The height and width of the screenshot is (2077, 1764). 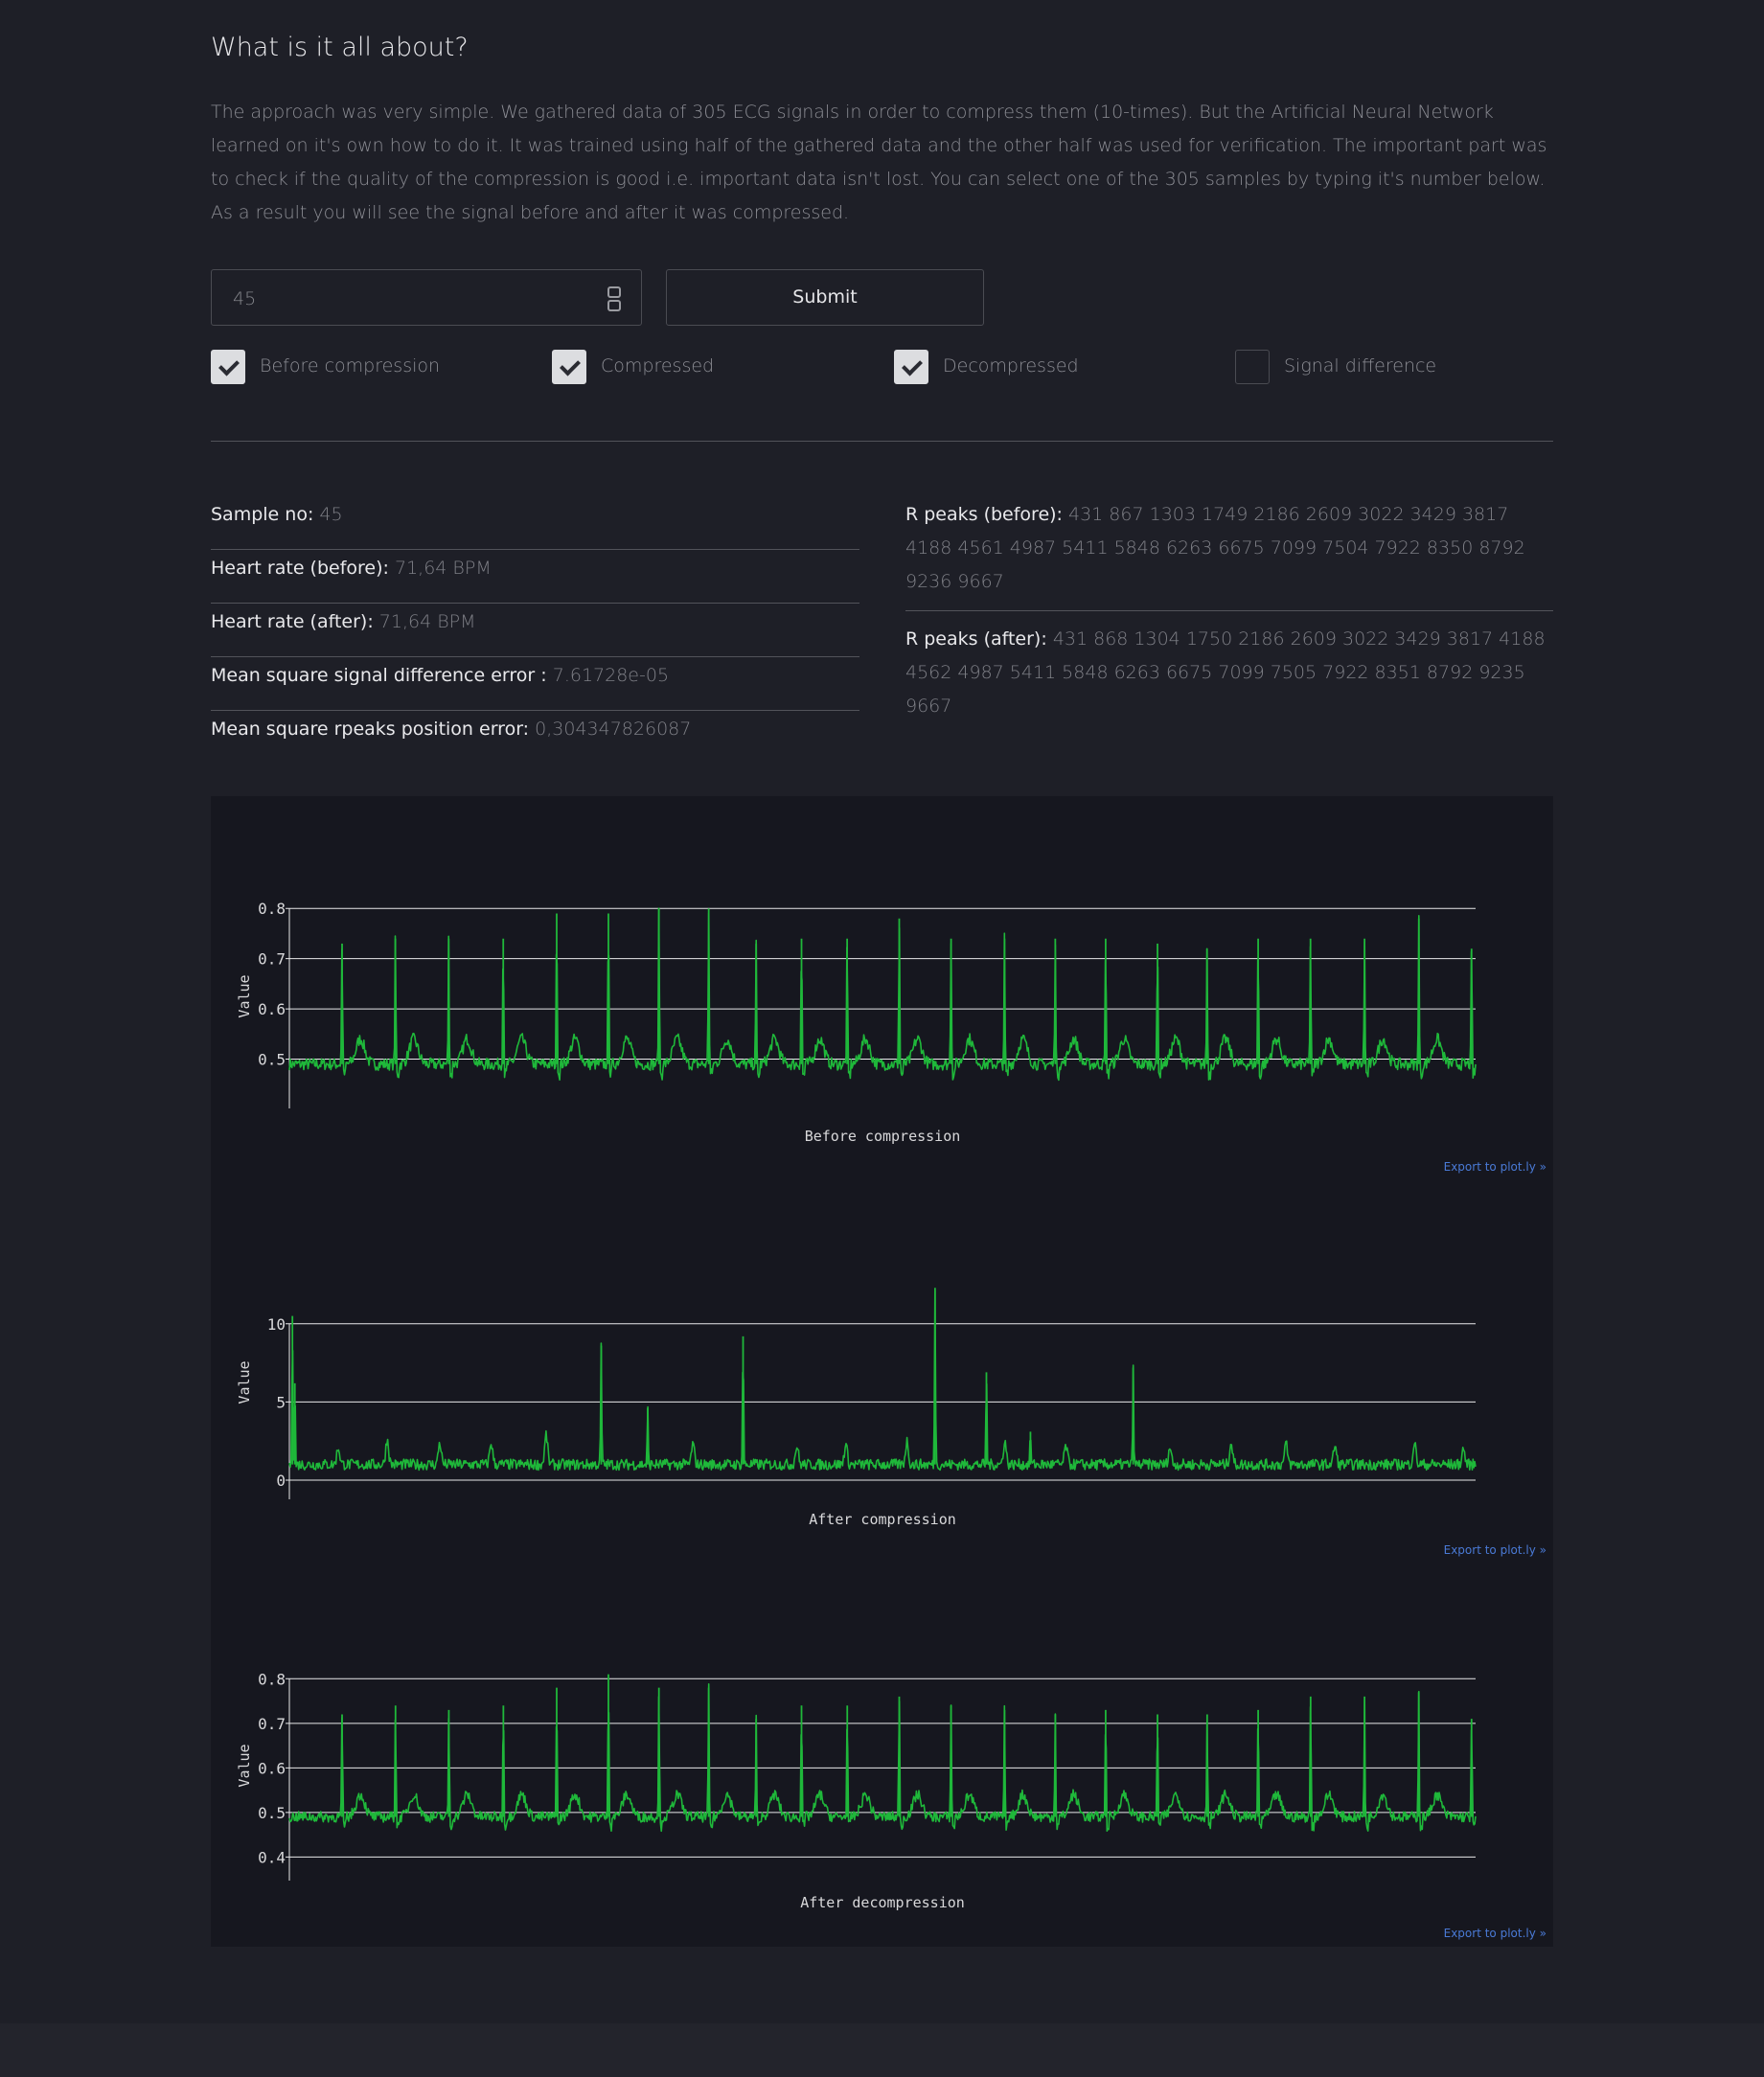 I want to click on sample-number-field, so click(x=426, y=297).